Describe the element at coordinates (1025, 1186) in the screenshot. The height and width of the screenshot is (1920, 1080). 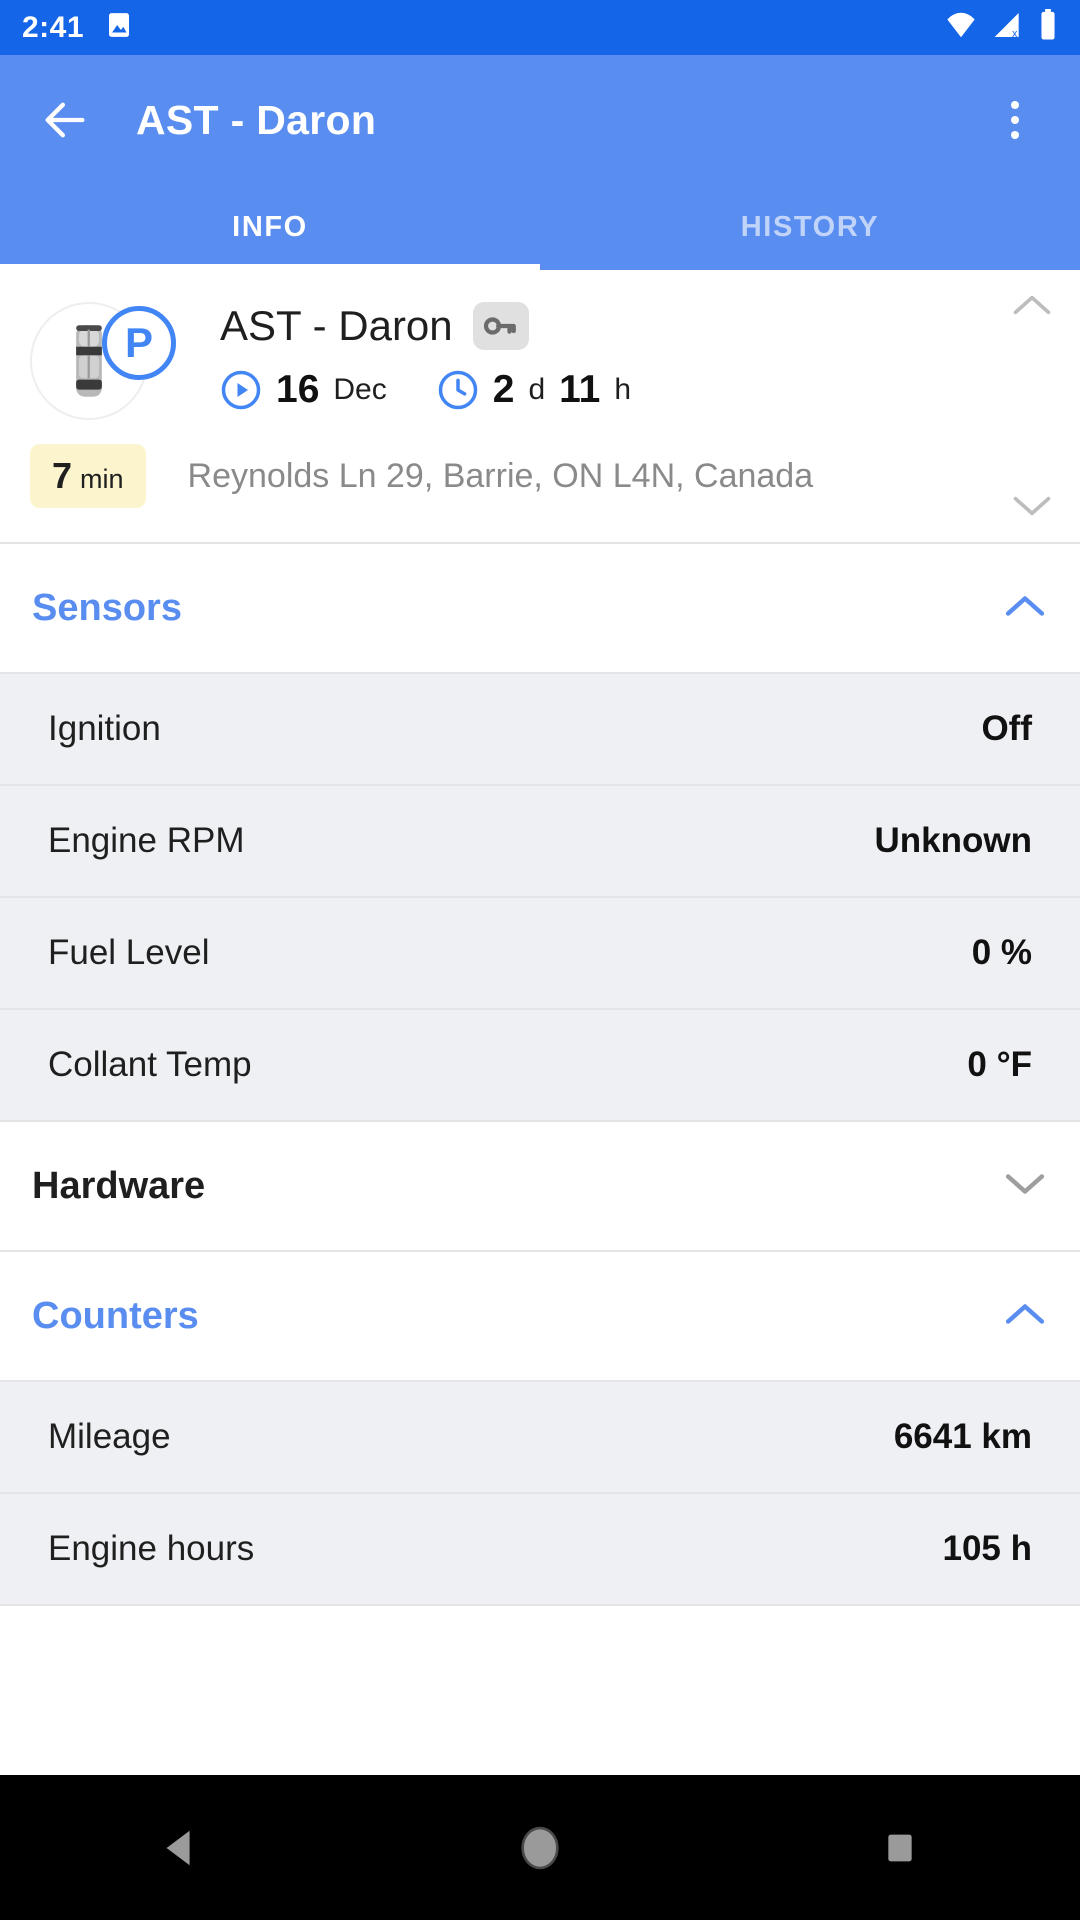
I see `chevron-down-icon` at that location.